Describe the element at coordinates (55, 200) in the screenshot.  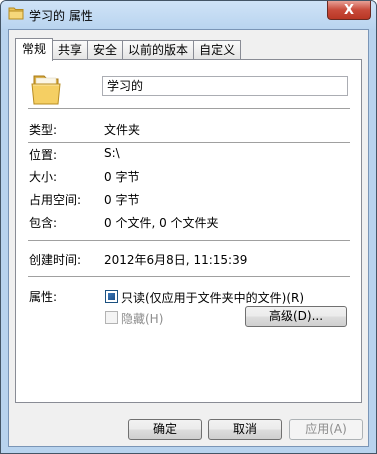
I see `size-on-disk-label: 占用空间:` at that location.